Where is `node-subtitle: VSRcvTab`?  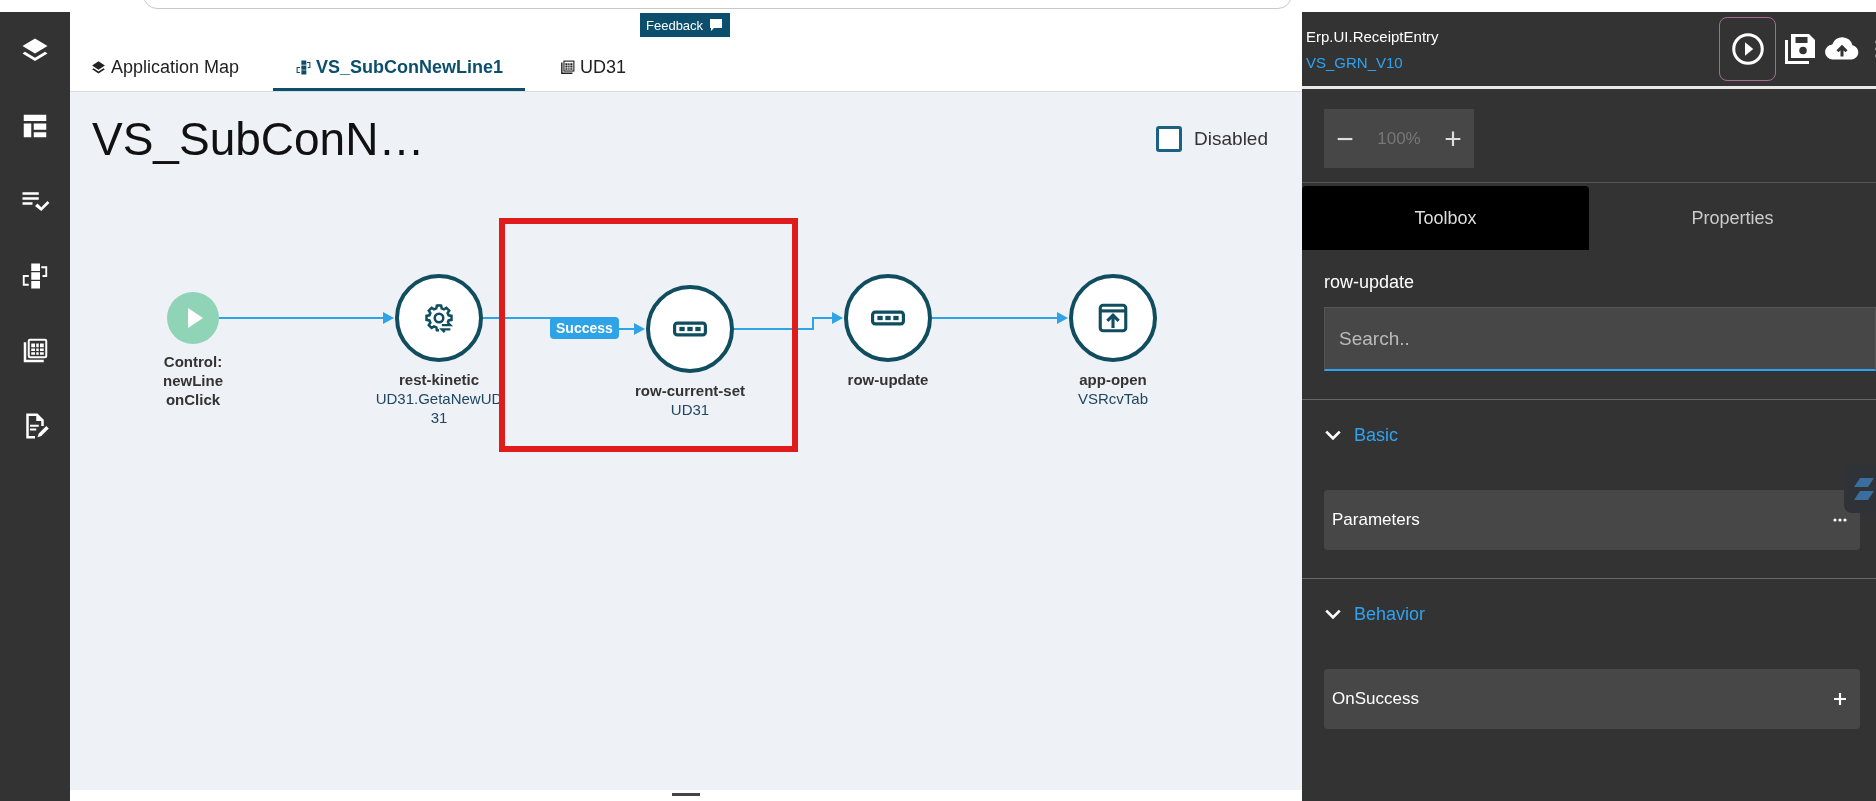
node-subtitle: VSRcvTab is located at coordinates (1113, 398).